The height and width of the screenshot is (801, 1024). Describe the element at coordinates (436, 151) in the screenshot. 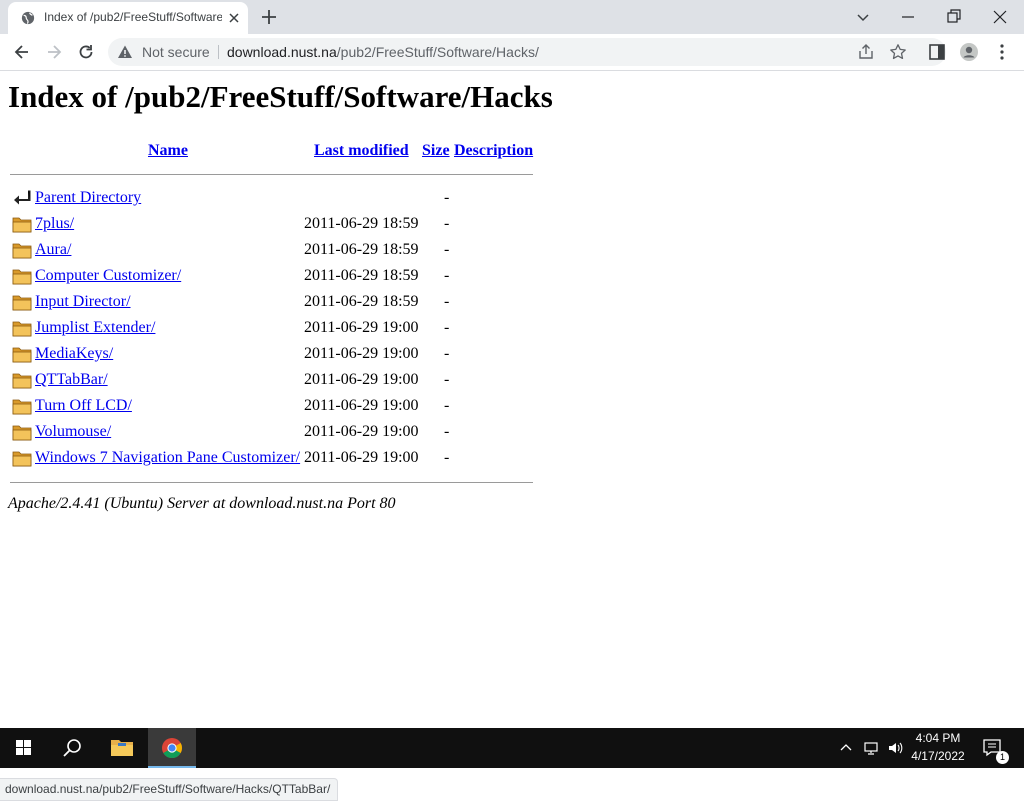

I see `column-header-size: Size` at that location.